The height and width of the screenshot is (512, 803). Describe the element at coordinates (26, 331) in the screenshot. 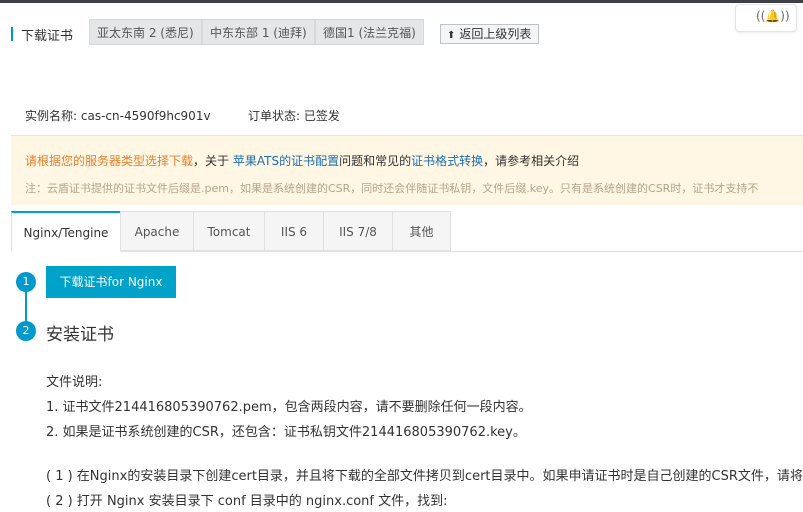

I see `step-2-badge: 2` at that location.